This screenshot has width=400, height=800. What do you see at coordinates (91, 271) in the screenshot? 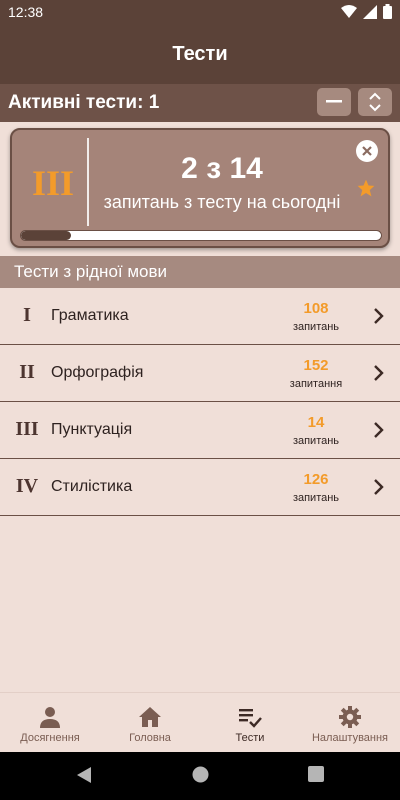
I see `section-title: Тести з рідної мови` at bounding box center [91, 271].